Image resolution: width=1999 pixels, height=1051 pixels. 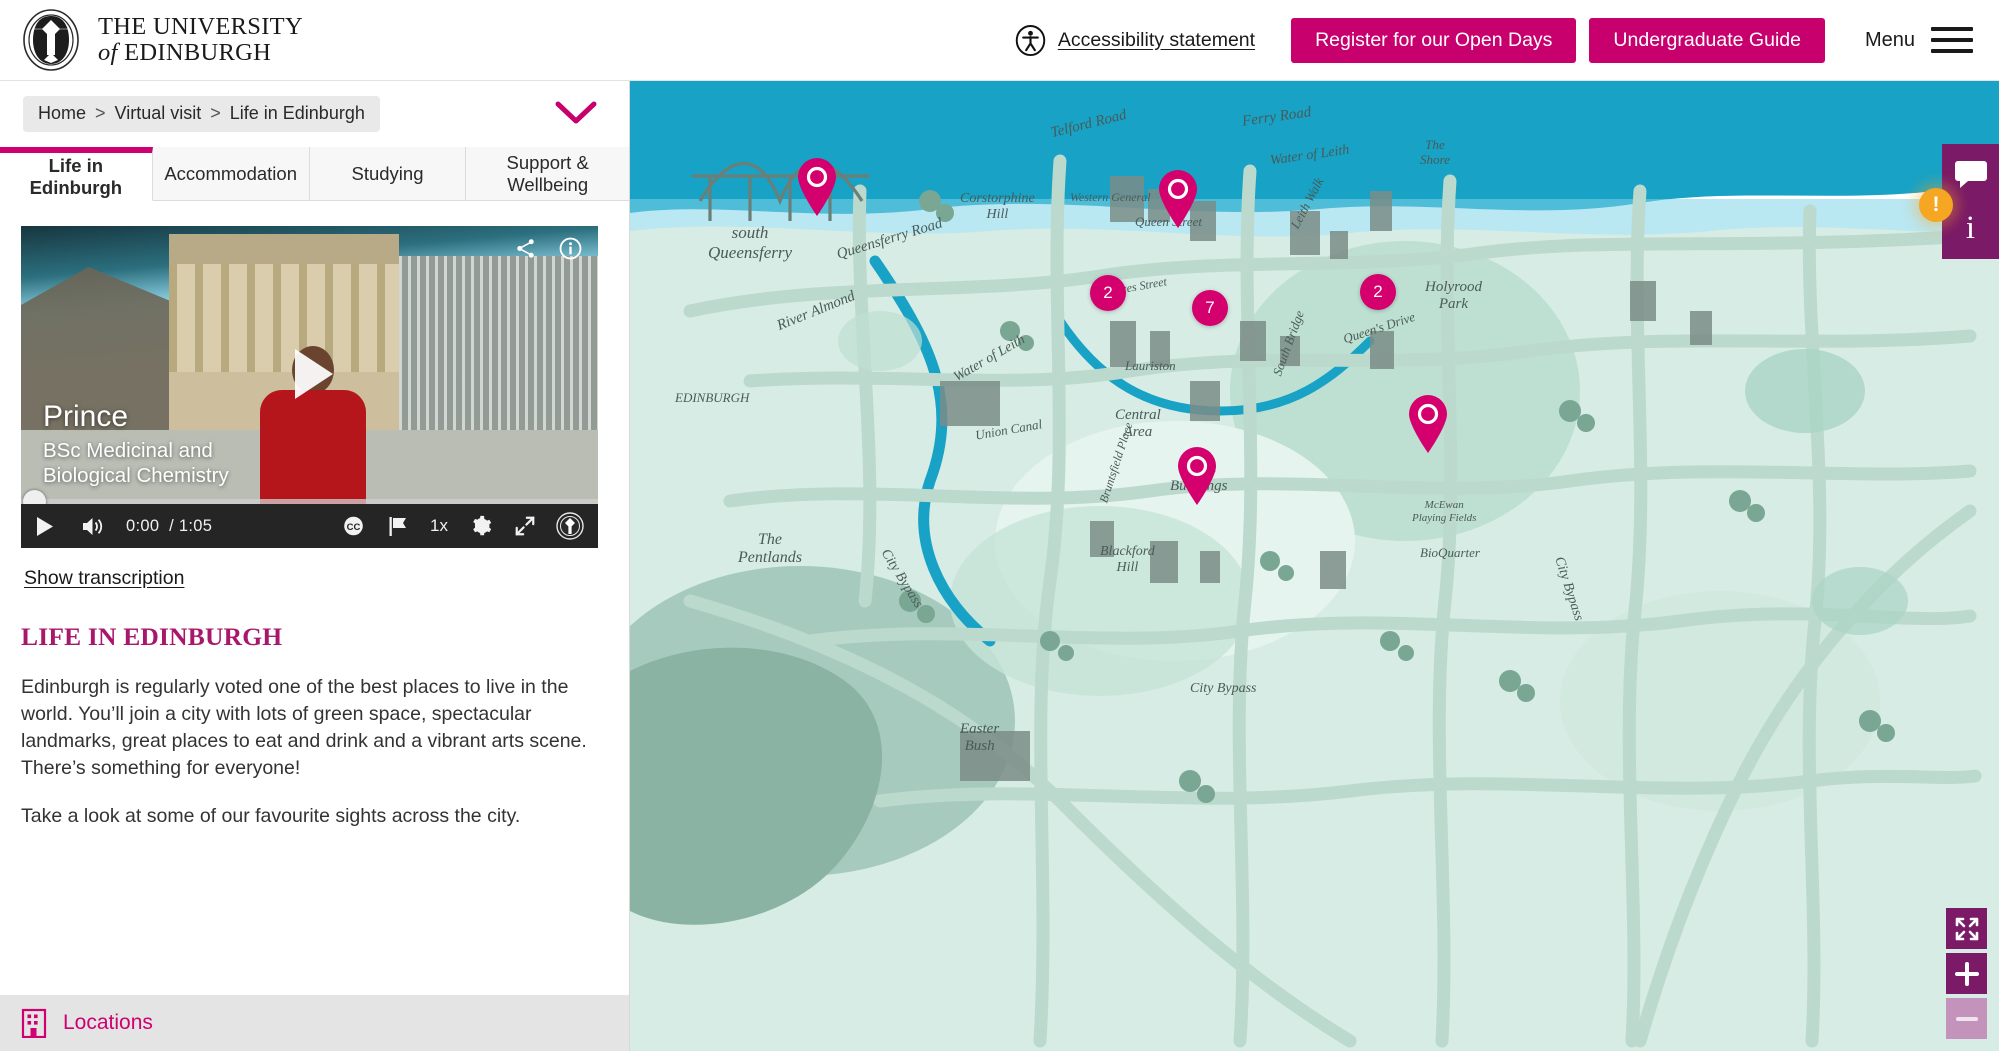 I want to click on accessibility-person-icon, so click(x=1030, y=40).